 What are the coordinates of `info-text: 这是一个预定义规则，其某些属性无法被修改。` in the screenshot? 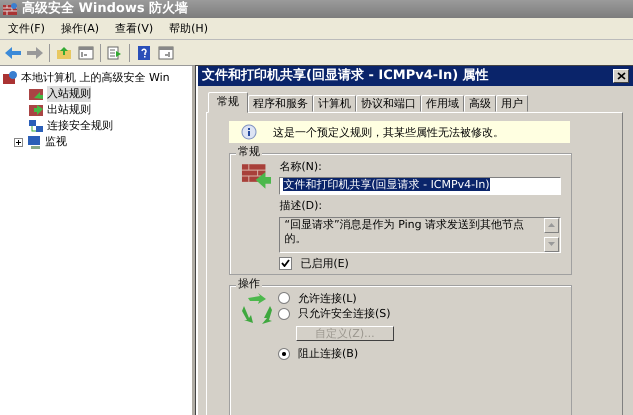 It's located at (388, 132).